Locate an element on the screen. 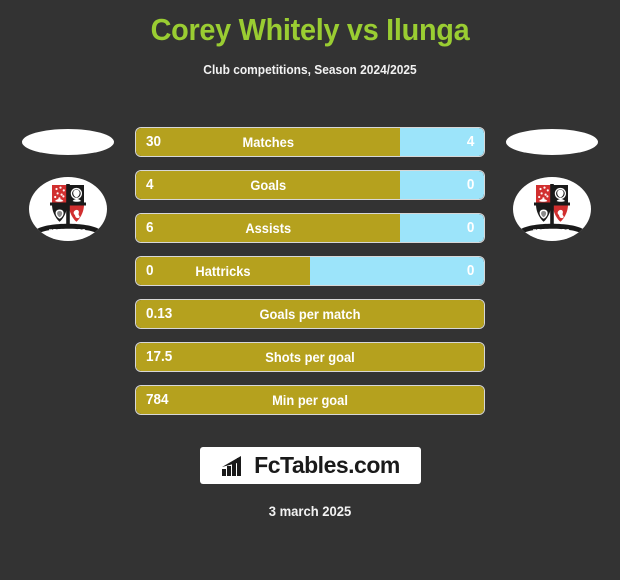 The height and width of the screenshot is (580, 620). stat-right-value: 4 is located at coordinates (470, 141).